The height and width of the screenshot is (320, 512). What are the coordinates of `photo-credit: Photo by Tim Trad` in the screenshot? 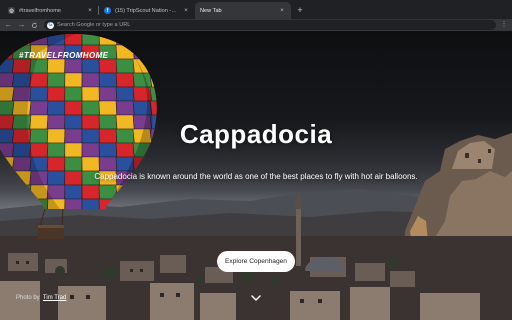 It's located at (41, 298).